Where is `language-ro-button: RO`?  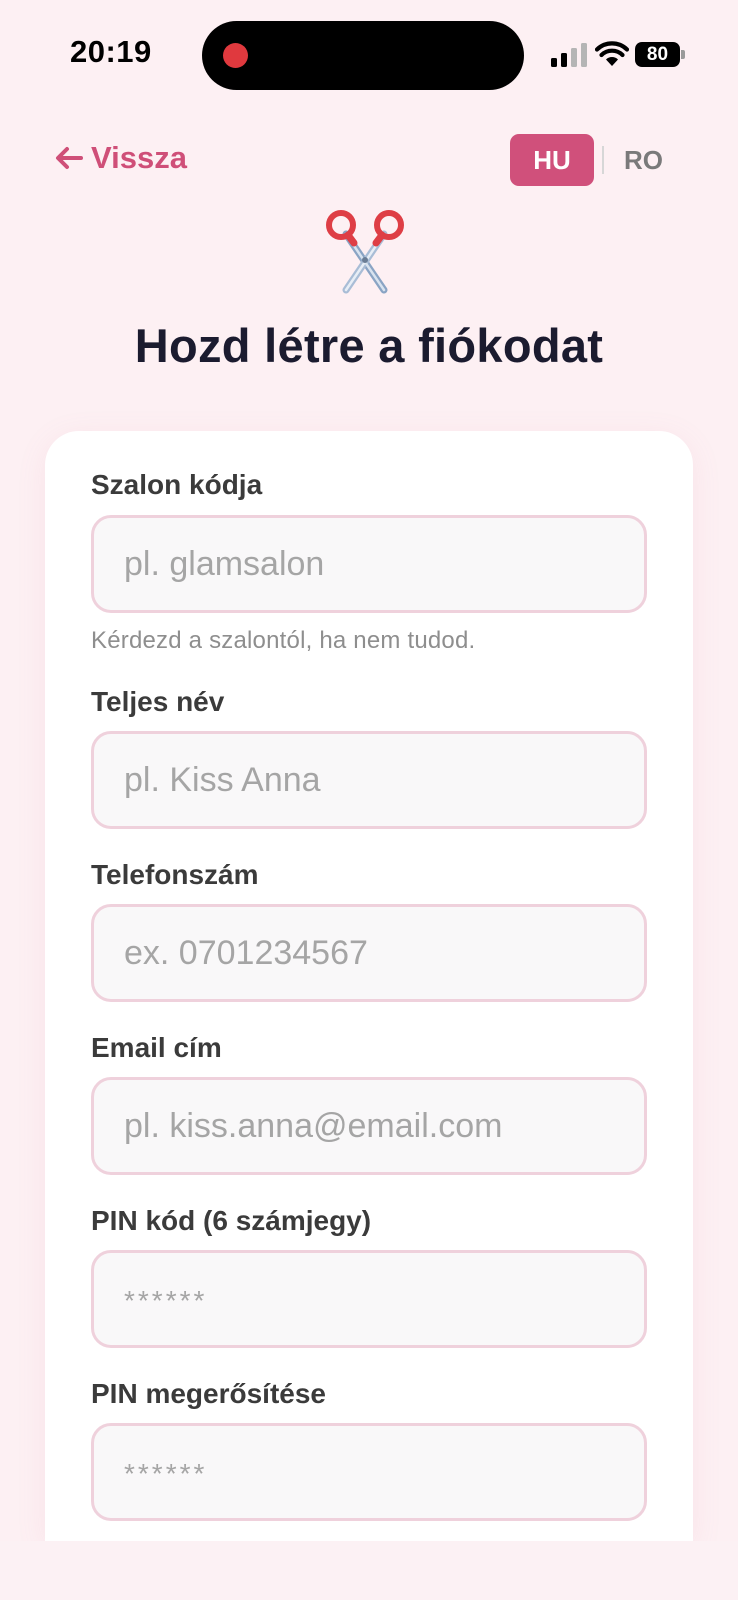 language-ro-button: RO is located at coordinates (643, 160).